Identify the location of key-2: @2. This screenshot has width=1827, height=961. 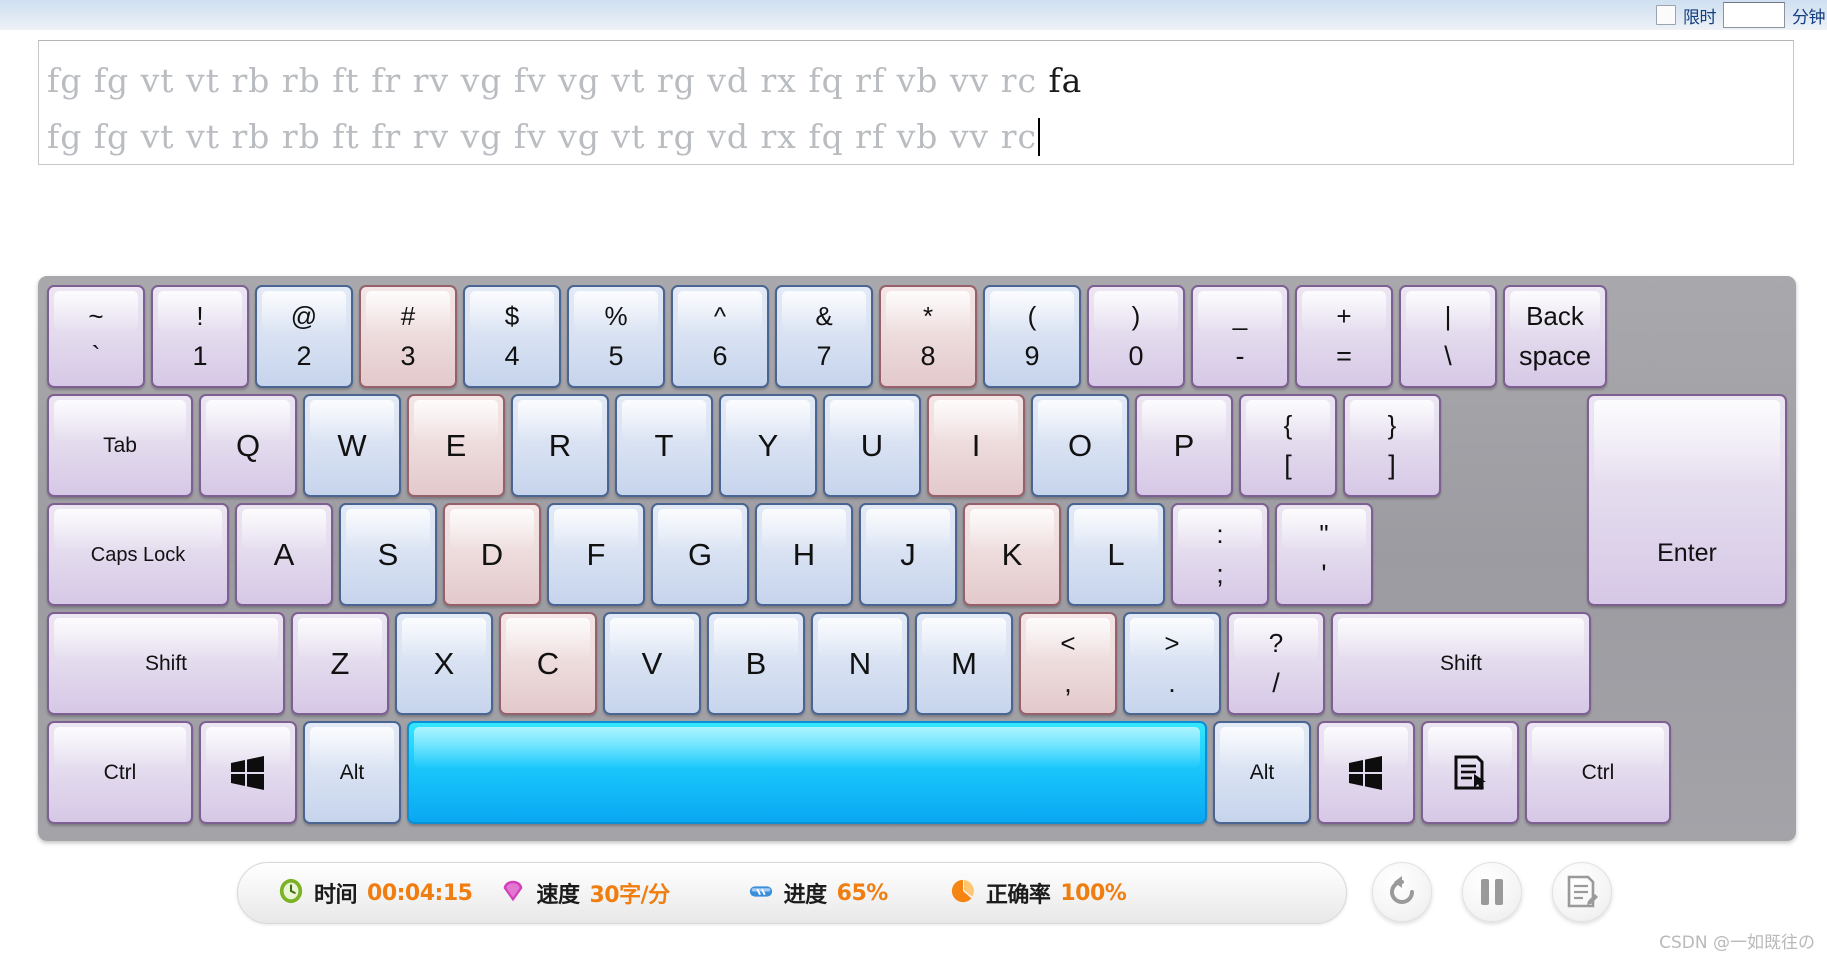
(304, 336).